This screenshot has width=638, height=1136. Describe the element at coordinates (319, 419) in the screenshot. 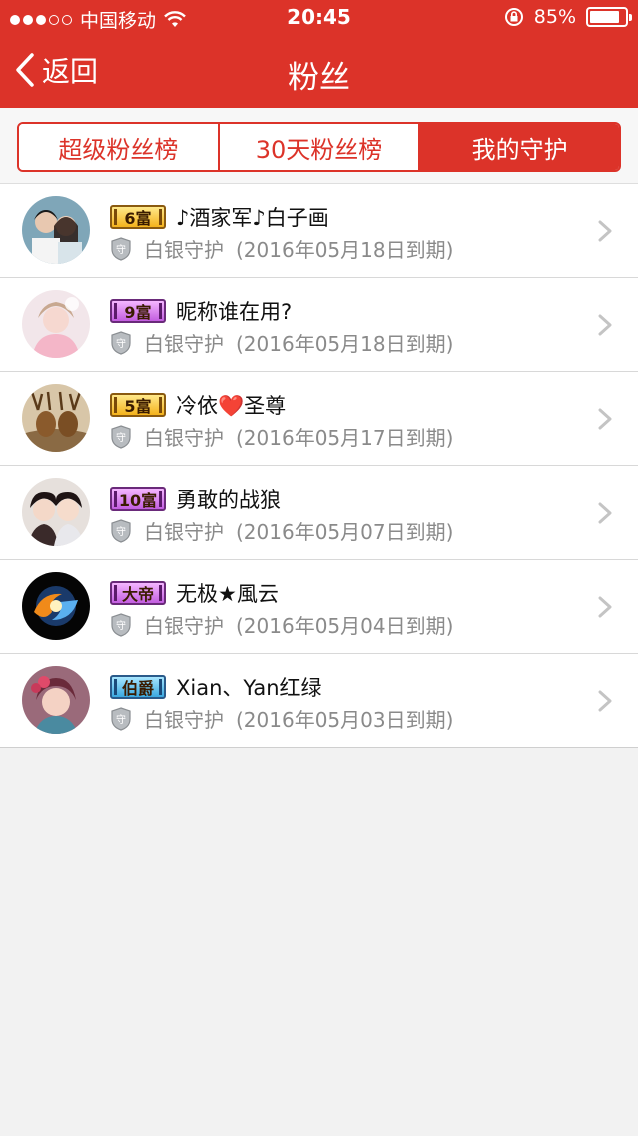

I see `list-item: 5富 冷依❤️圣尊 守 白银守护 (2016年05月17日到期)` at that location.